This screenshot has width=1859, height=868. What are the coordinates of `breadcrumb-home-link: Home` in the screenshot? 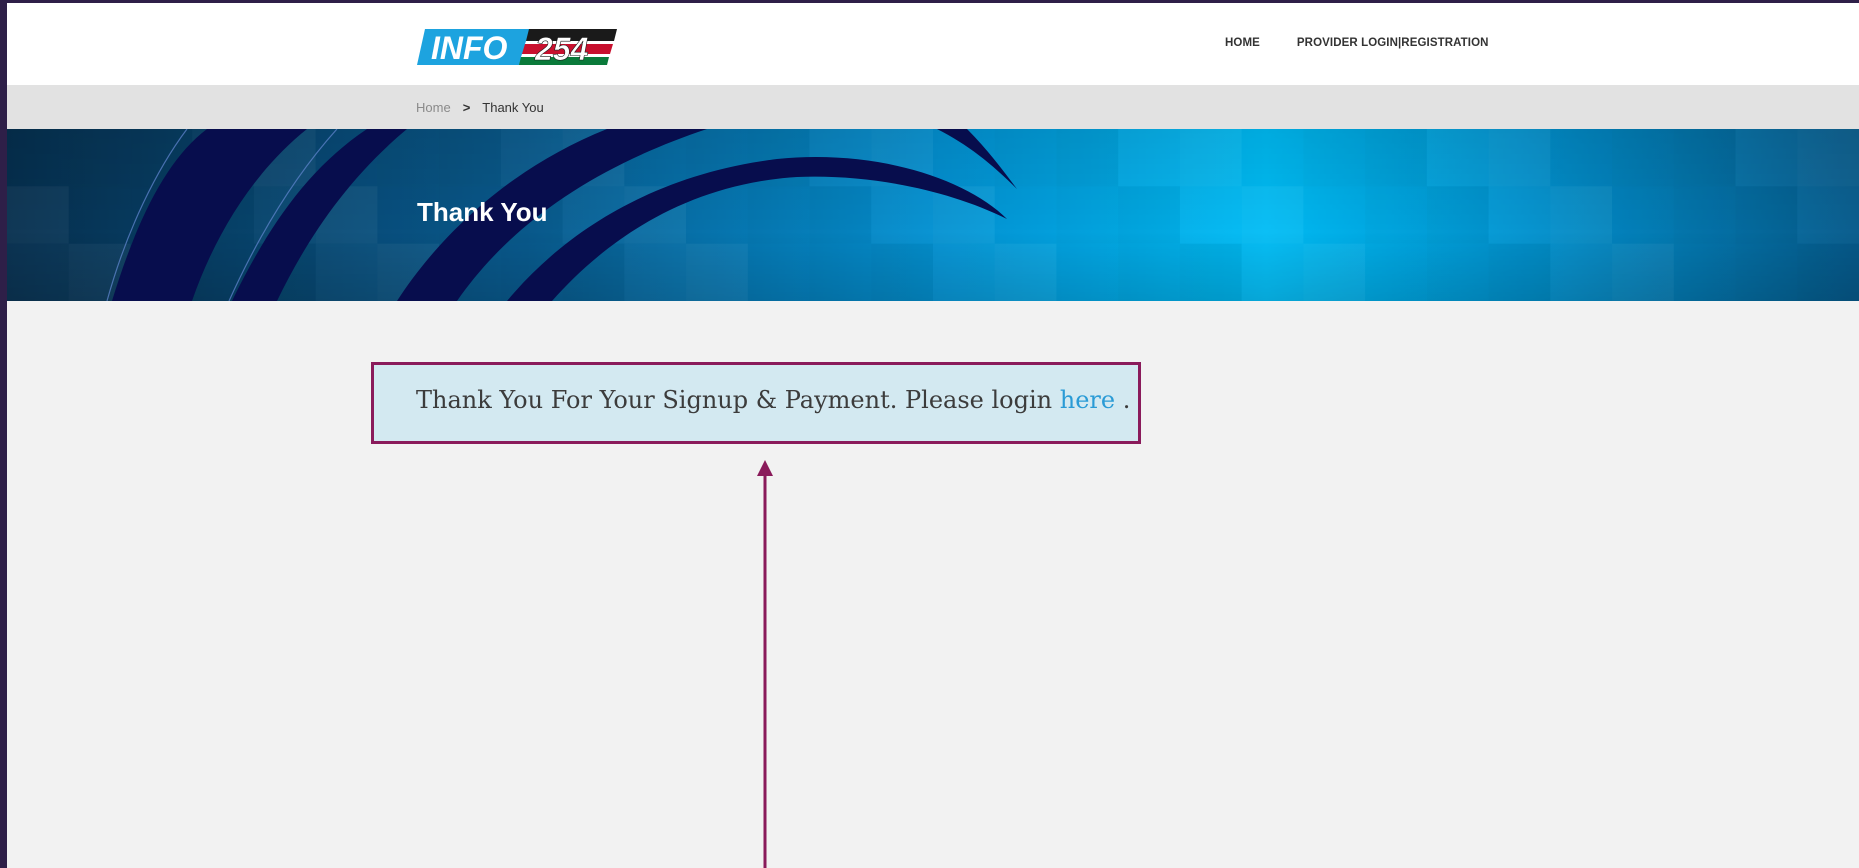 It's located at (433, 107).